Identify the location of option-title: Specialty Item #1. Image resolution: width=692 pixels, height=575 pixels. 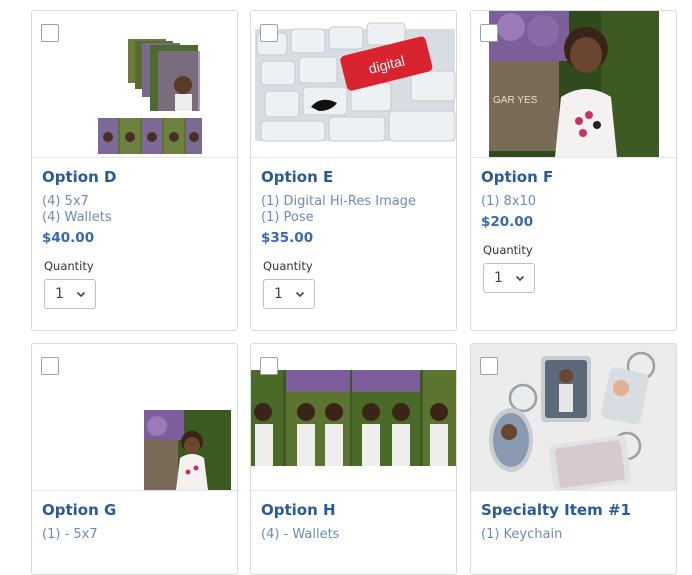
(556, 510).